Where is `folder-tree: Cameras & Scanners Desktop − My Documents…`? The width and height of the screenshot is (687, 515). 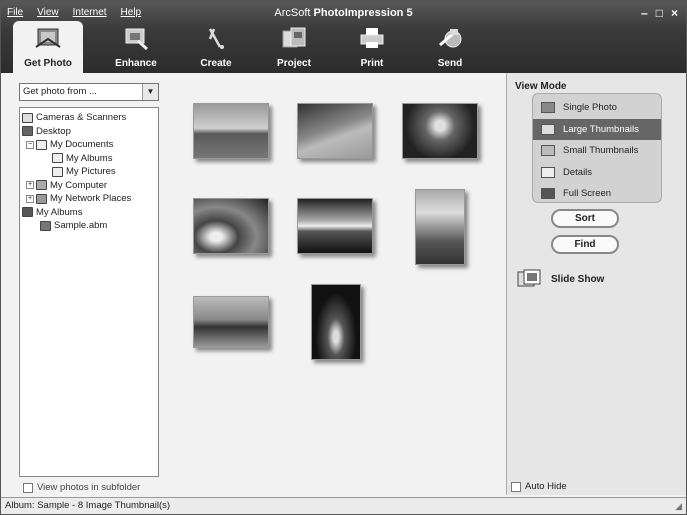 folder-tree: Cameras & Scanners Desktop − My Documents… is located at coordinates (89, 292).